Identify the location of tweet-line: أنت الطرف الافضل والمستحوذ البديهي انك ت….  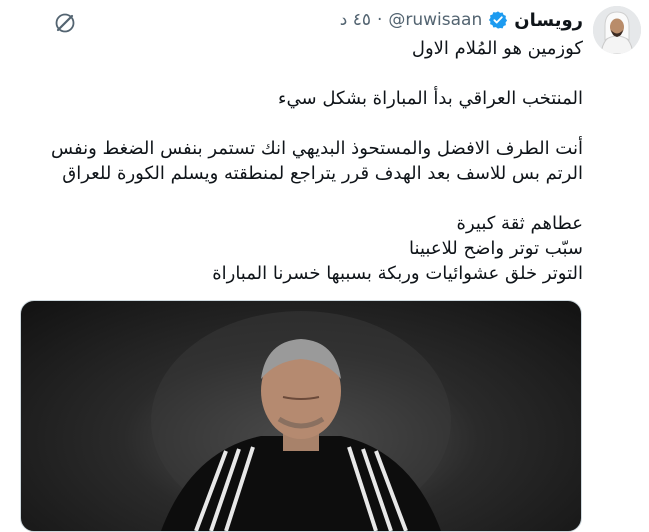
(317, 148).